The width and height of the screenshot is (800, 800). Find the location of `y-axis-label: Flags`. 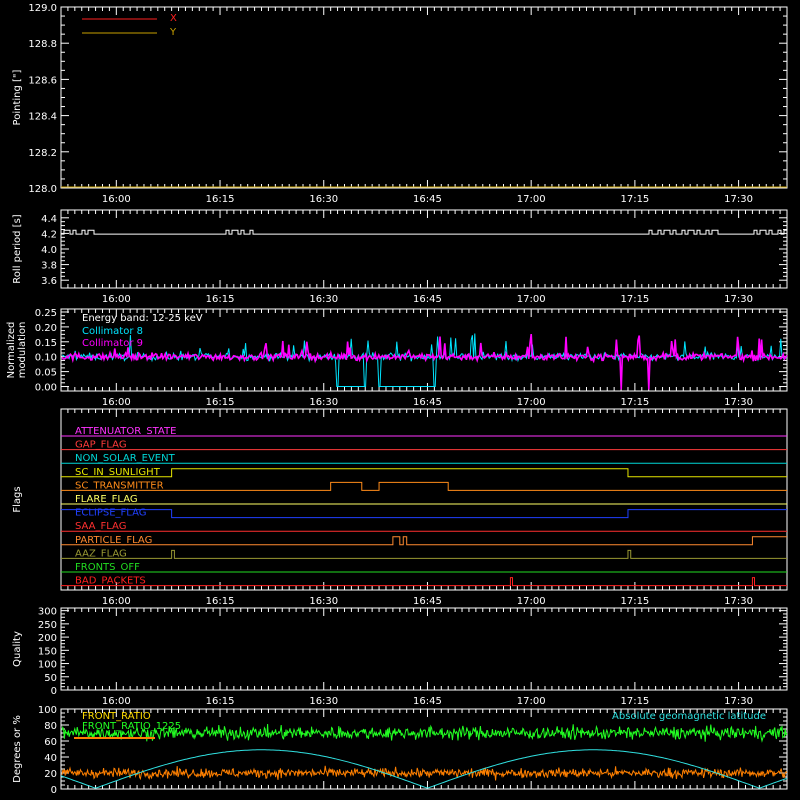

y-axis-label: Flags is located at coordinates (17, 499).